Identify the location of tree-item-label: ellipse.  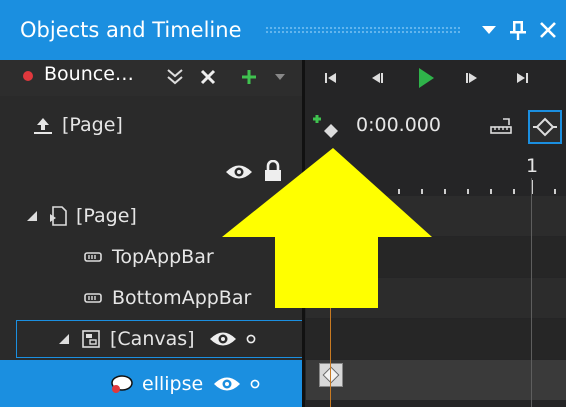
(173, 383).